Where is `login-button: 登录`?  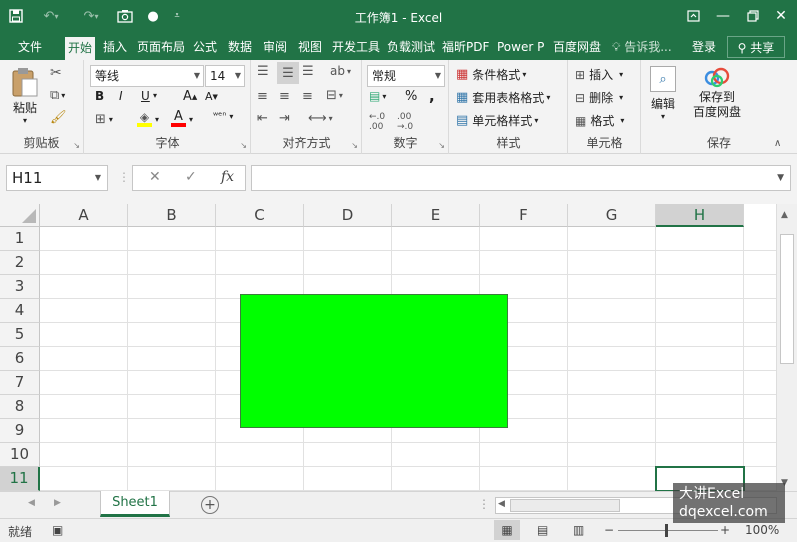
login-button: 登录 is located at coordinates (704, 47).